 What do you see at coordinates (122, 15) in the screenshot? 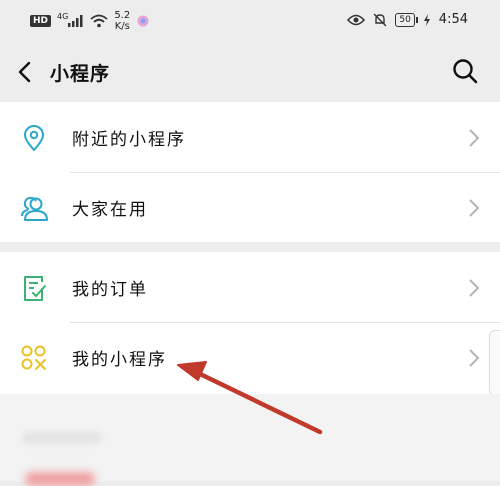
I see `speed-value: 5.2` at bounding box center [122, 15].